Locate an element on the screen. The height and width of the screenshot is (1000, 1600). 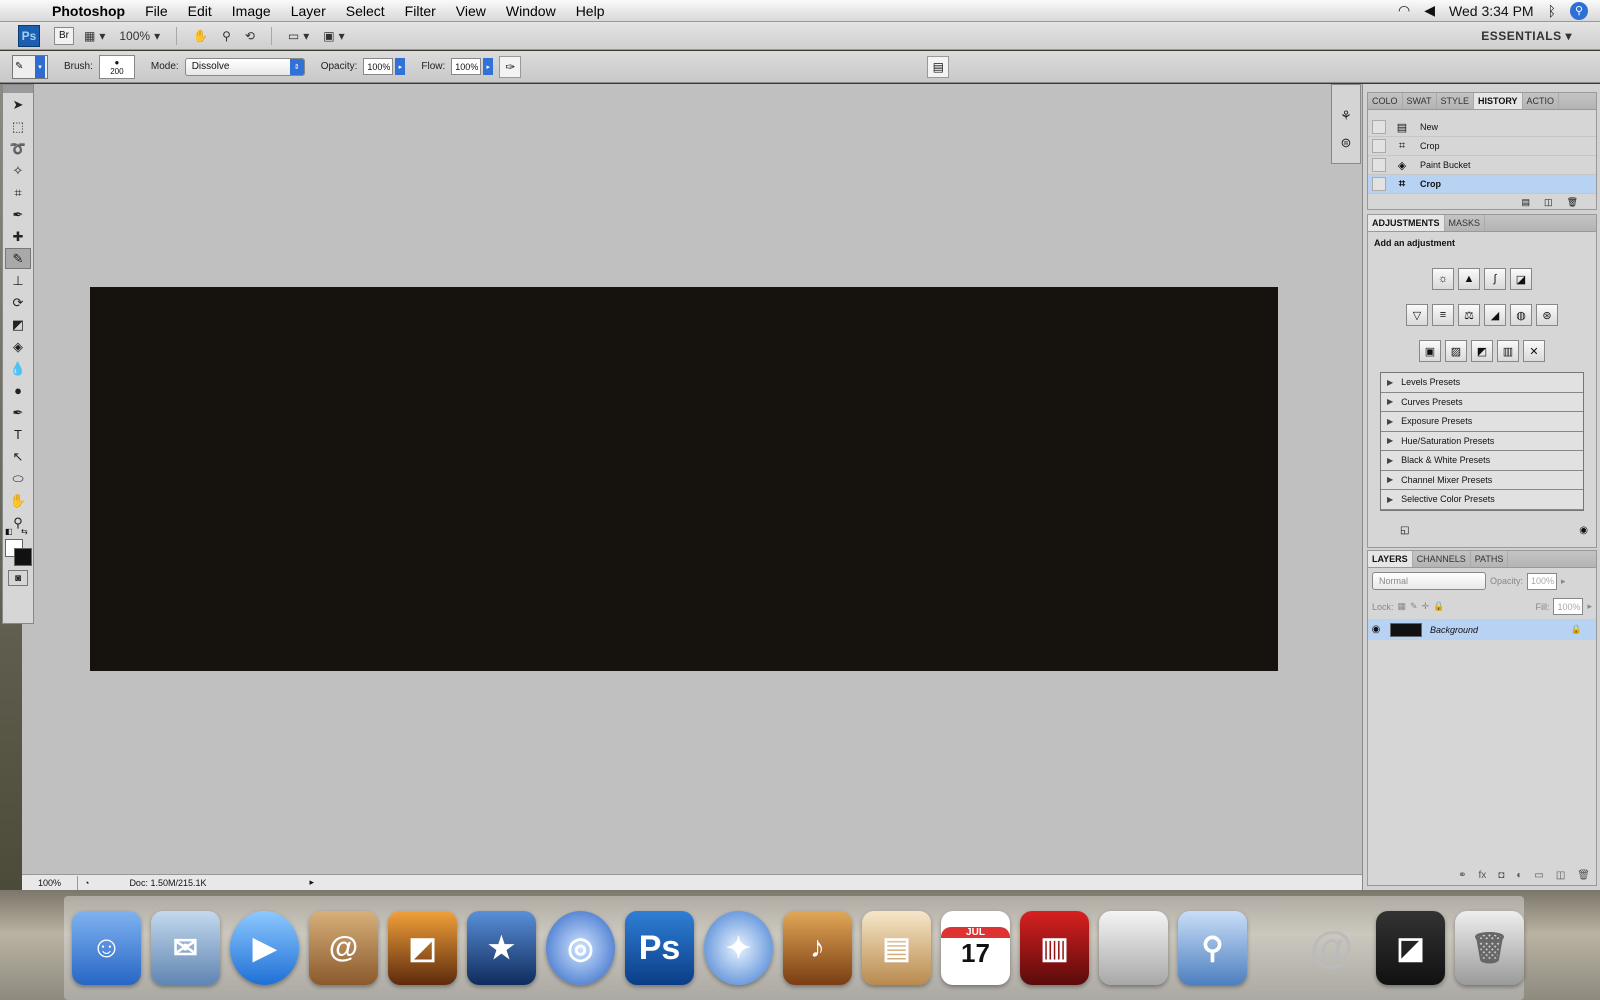
eyedropper-tool-icon: ✒ is located at coordinates (18, 214).